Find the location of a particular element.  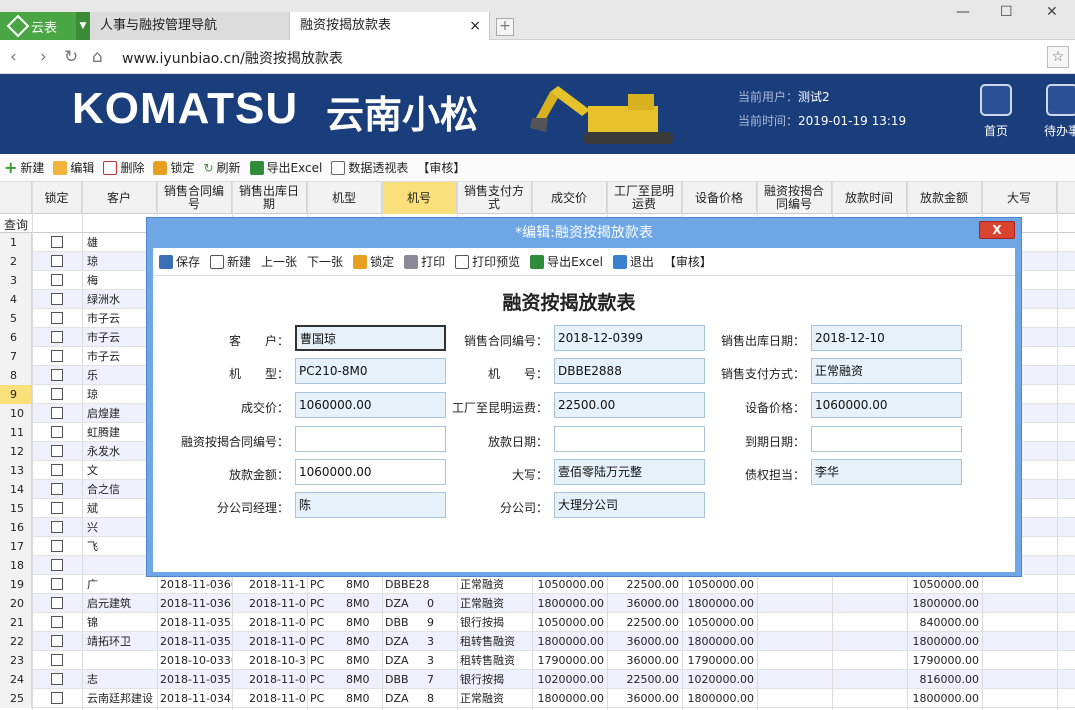

col-header: 大写 is located at coordinates (1019, 198).